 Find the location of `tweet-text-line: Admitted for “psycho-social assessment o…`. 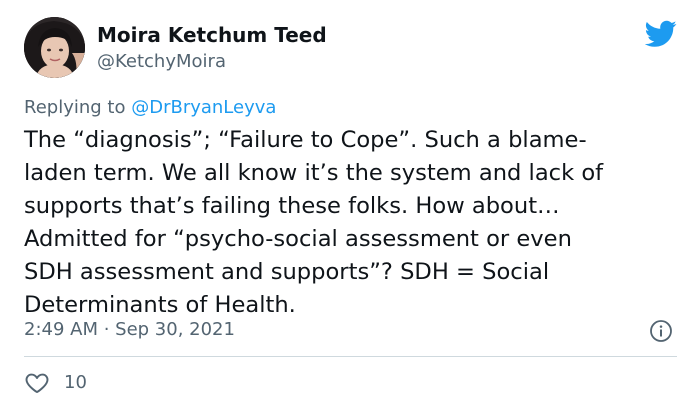

tweet-text-line: Admitted for “psycho-social assessment o… is located at coordinates (298, 239).